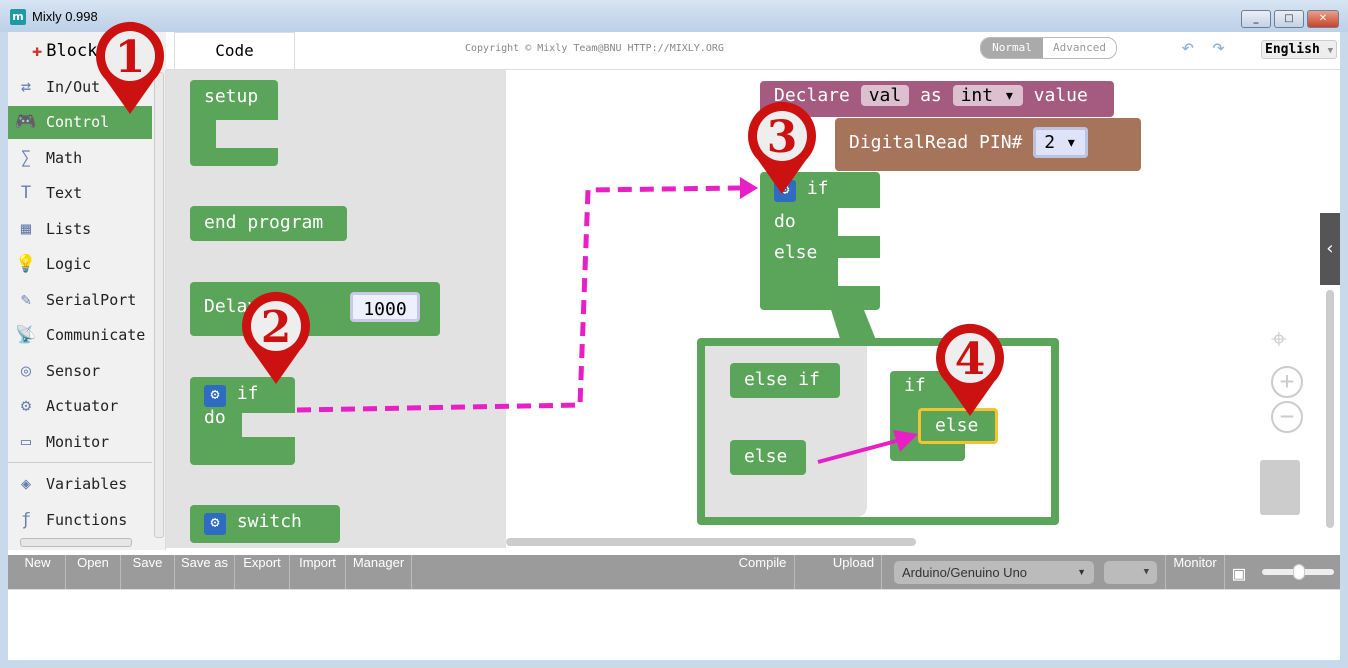 The width and height of the screenshot is (1348, 668). I want to click on sidebar-item-logic: 💡 Logic, so click(80, 264).